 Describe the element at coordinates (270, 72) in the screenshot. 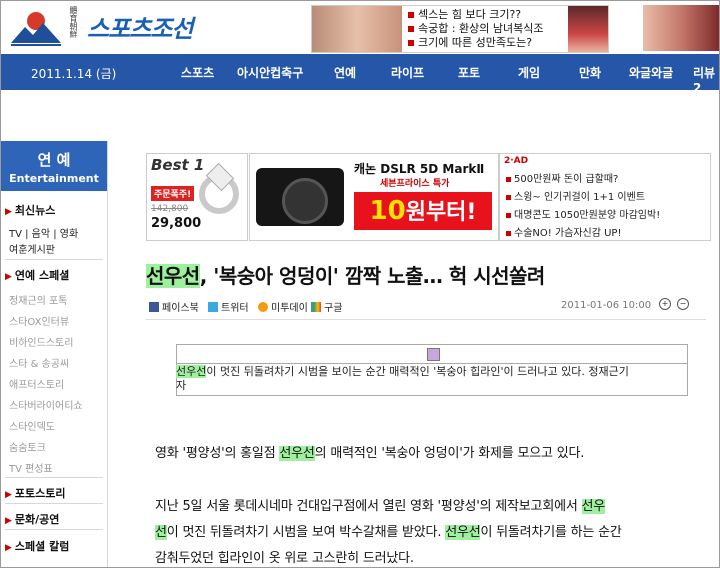

I see `nav-item-asiancup: 아시안컵축구` at that location.